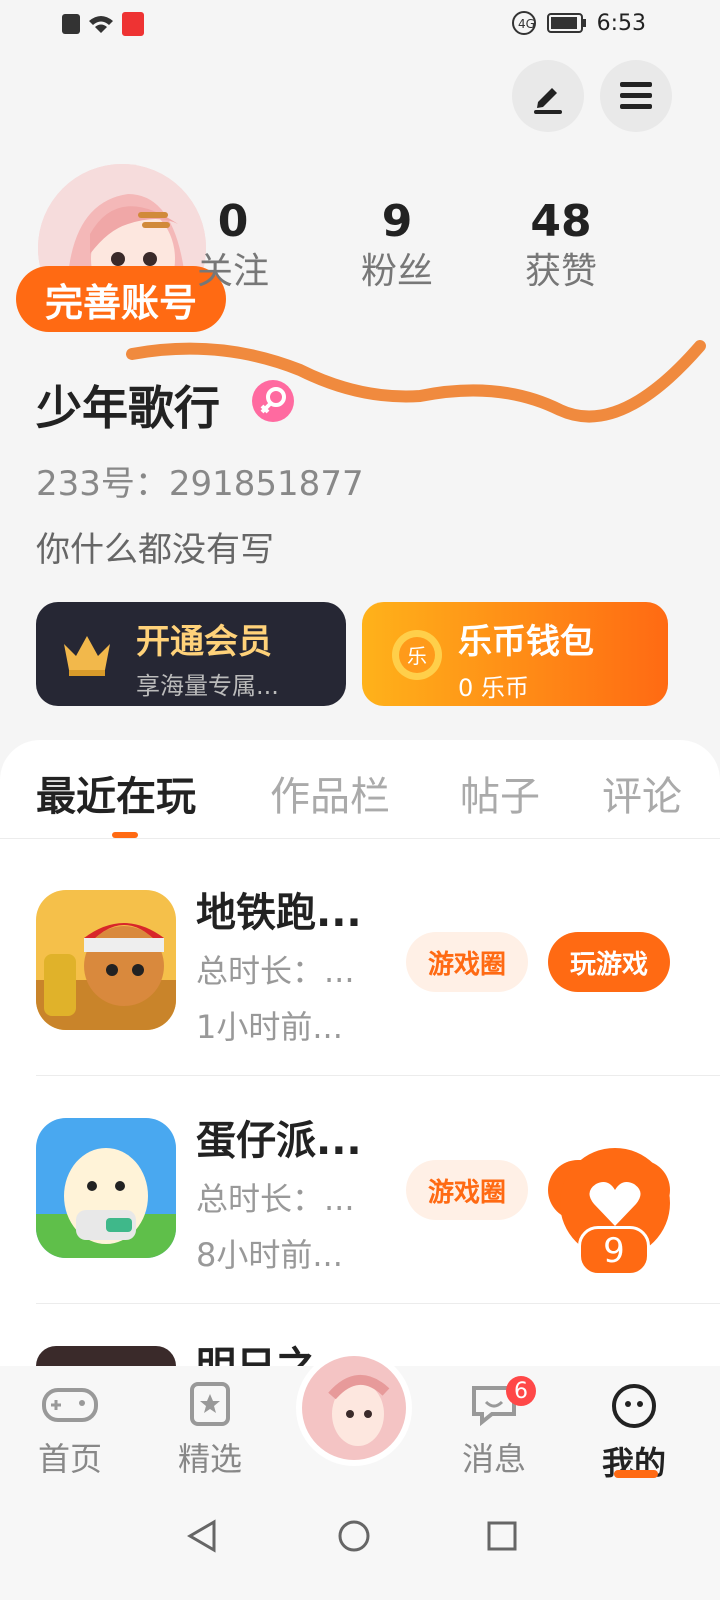 Image resolution: width=720 pixels, height=1600 pixels. What do you see at coordinates (526, 642) in the screenshot?
I see `wallet-title: 乐币钱包` at bounding box center [526, 642].